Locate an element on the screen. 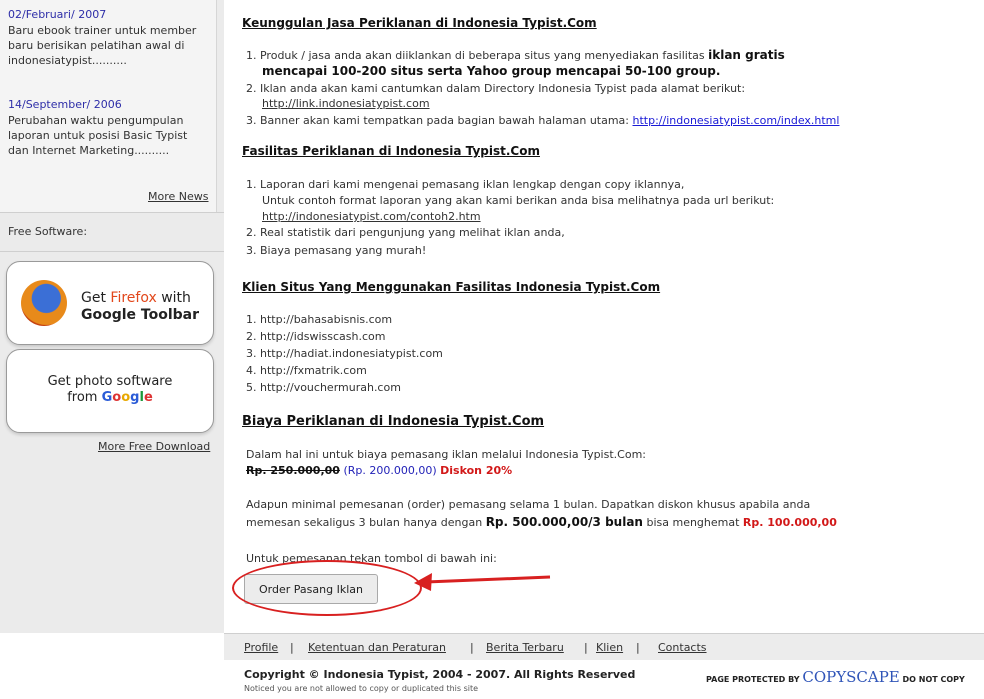 The image size is (984, 699). footer-link-klien: Klien is located at coordinates (609, 647).